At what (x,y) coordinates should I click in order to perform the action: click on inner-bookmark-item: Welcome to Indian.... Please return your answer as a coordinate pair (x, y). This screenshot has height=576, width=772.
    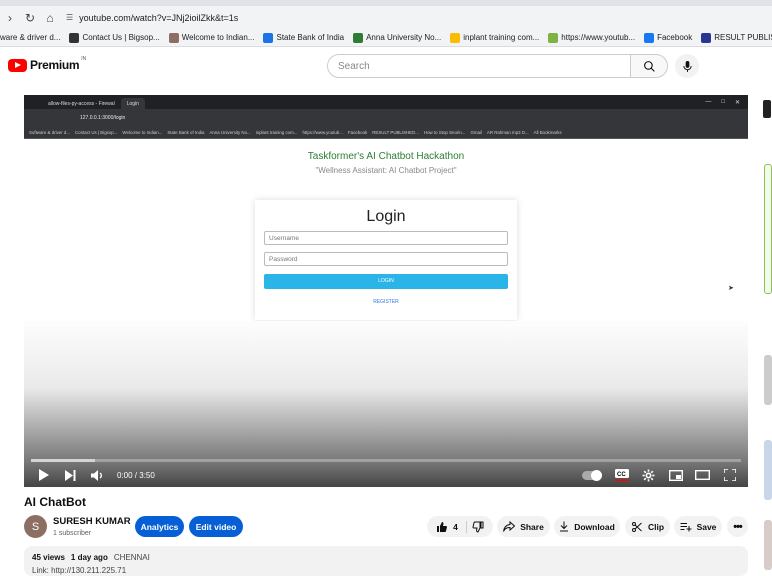
    Looking at the image, I should click on (142, 132).